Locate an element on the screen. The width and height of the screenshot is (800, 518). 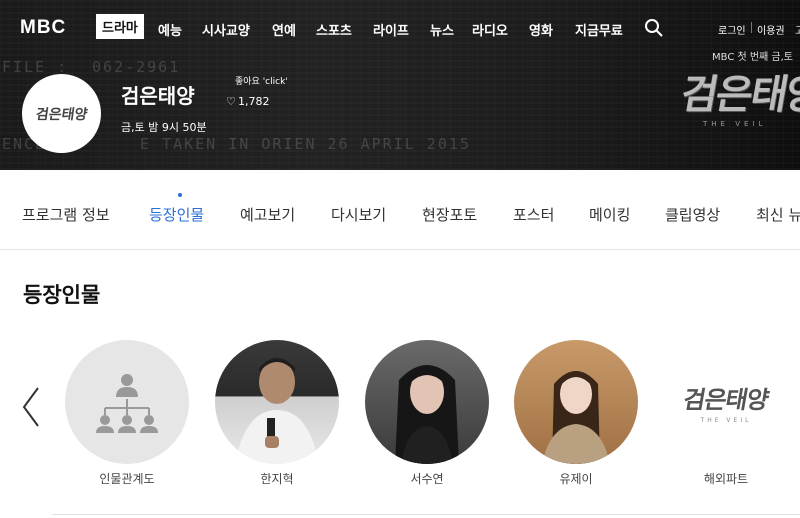
tab-replays: 다시보기 is located at coordinates (358, 214).